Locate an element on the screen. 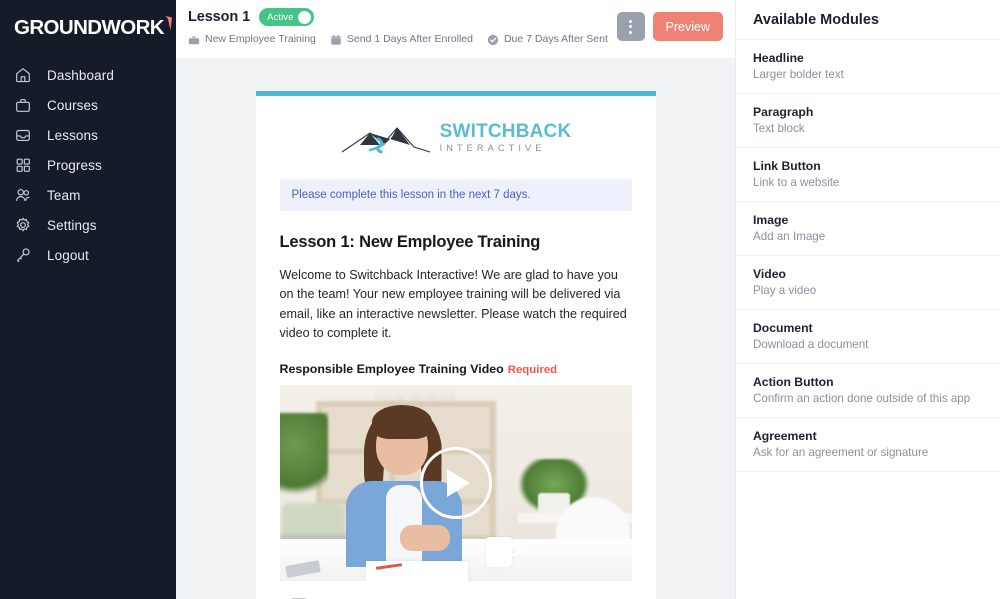 The width and height of the screenshot is (1000, 599). app-logo-text: GROUNDWORK is located at coordinates (89, 27).